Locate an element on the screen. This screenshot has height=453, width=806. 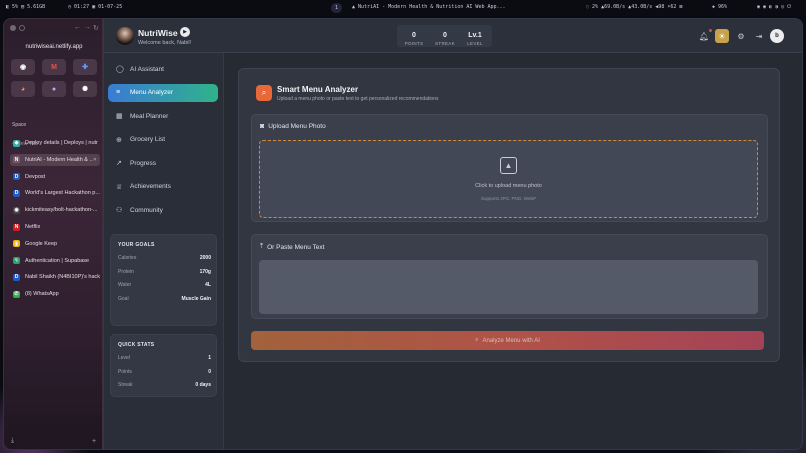
nav-item: ↗ Progress is located at coordinates (163, 163).